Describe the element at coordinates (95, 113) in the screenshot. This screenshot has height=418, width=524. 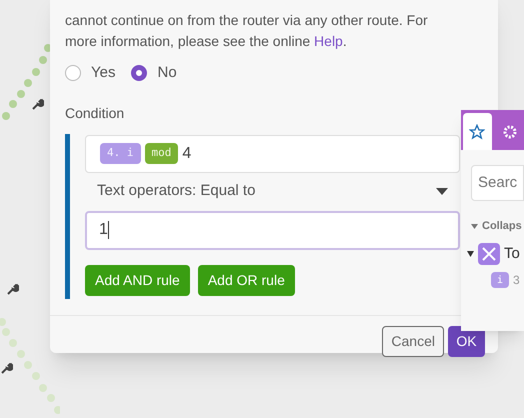
I see `condition-label: Condition` at that location.